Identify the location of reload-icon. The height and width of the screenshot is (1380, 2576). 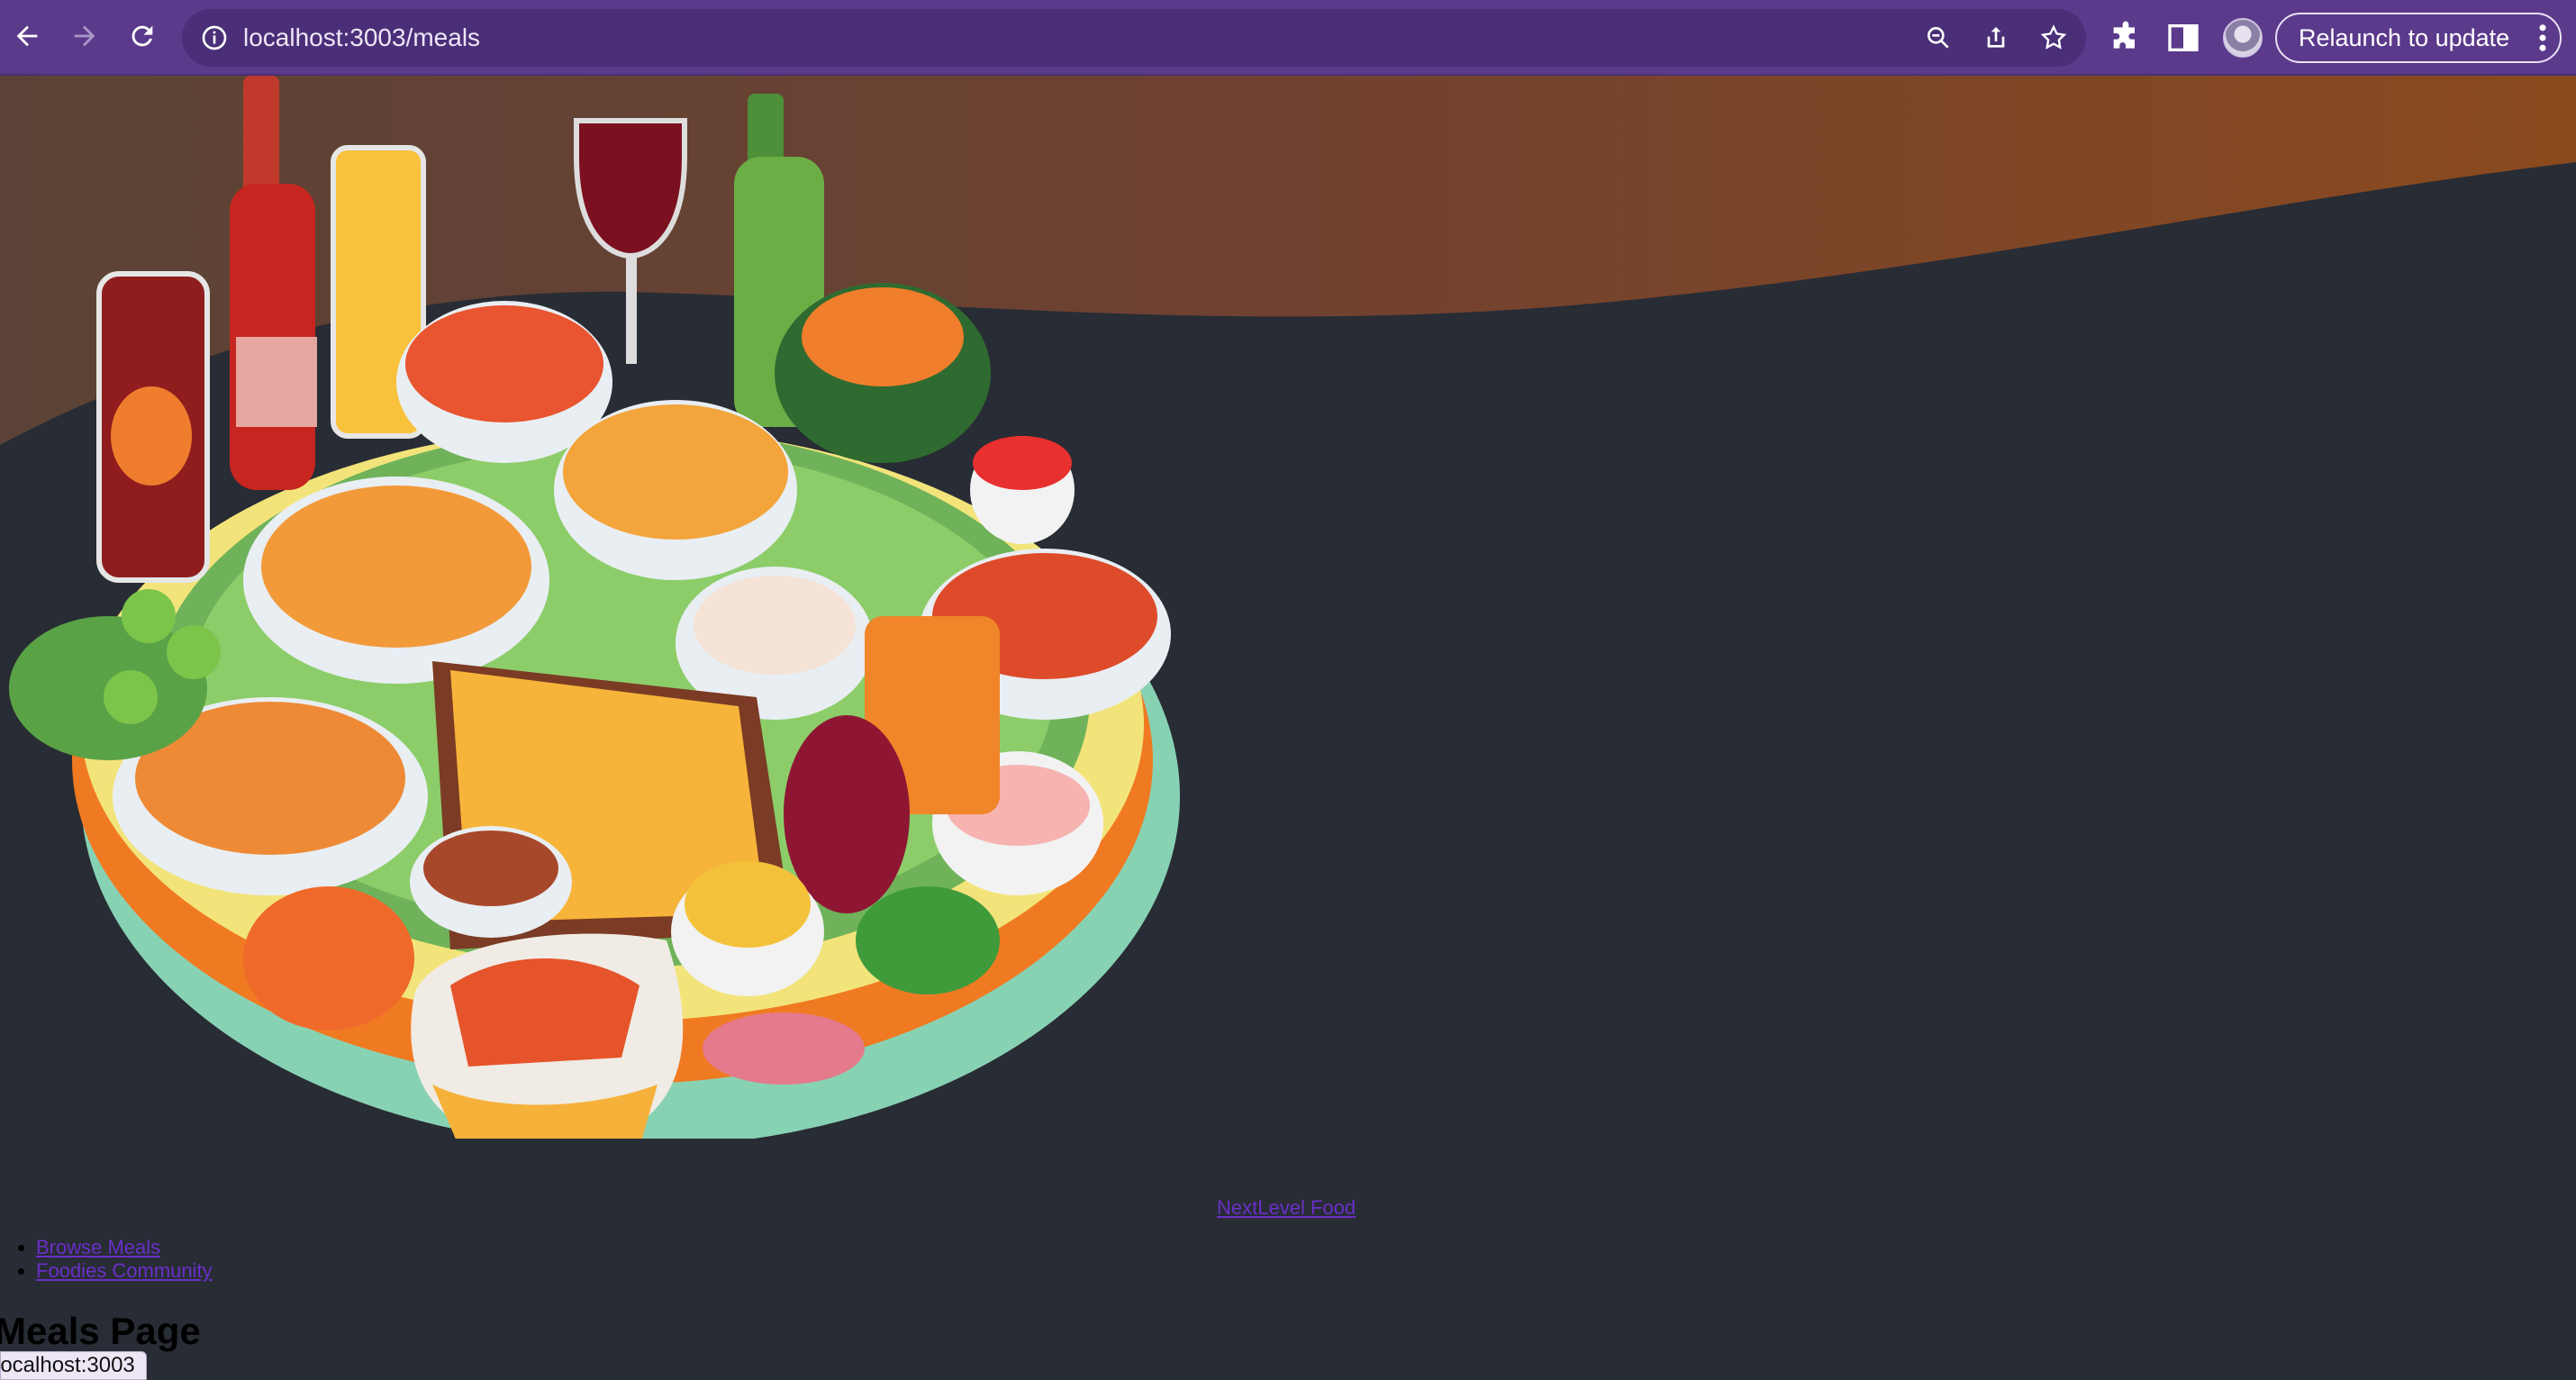
(142, 36).